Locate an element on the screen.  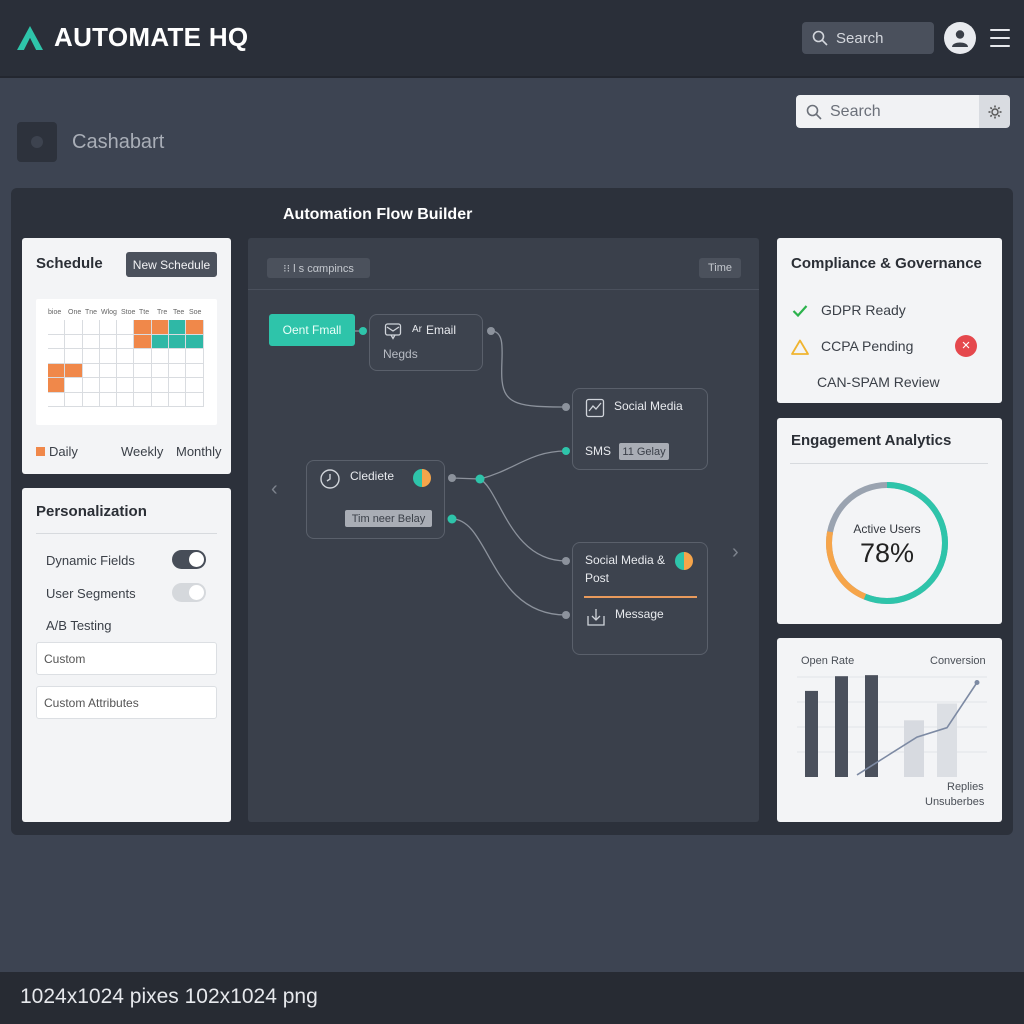
search-input: Search is located at coordinates (887, 111).